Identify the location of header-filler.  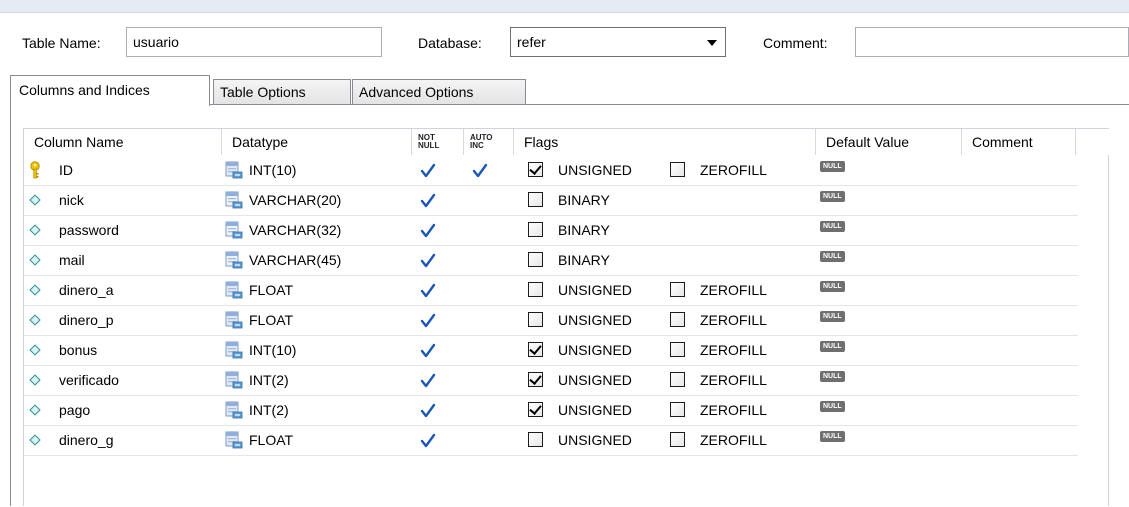
(1093, 142).